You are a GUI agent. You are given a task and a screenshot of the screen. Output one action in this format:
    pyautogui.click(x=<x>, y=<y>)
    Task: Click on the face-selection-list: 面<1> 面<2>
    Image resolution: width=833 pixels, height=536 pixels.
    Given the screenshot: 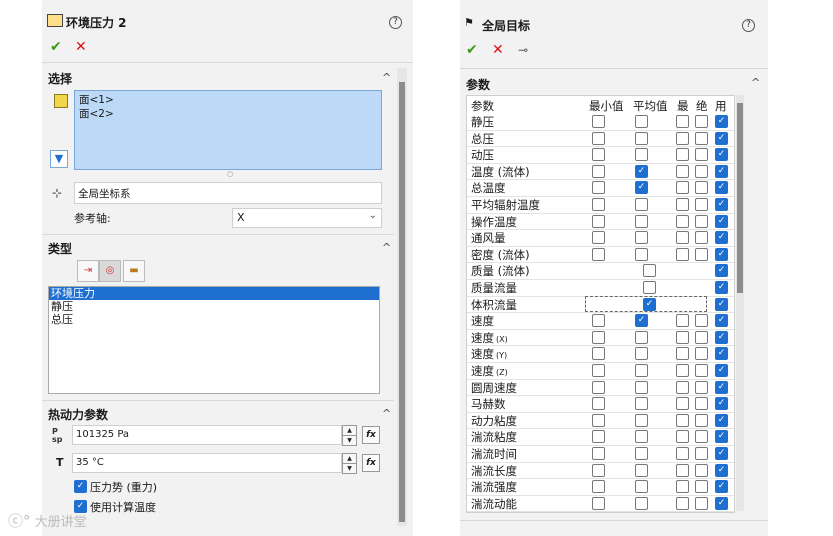 What is the action you would take?
    pyautogui.click(x=228, y=130)
    